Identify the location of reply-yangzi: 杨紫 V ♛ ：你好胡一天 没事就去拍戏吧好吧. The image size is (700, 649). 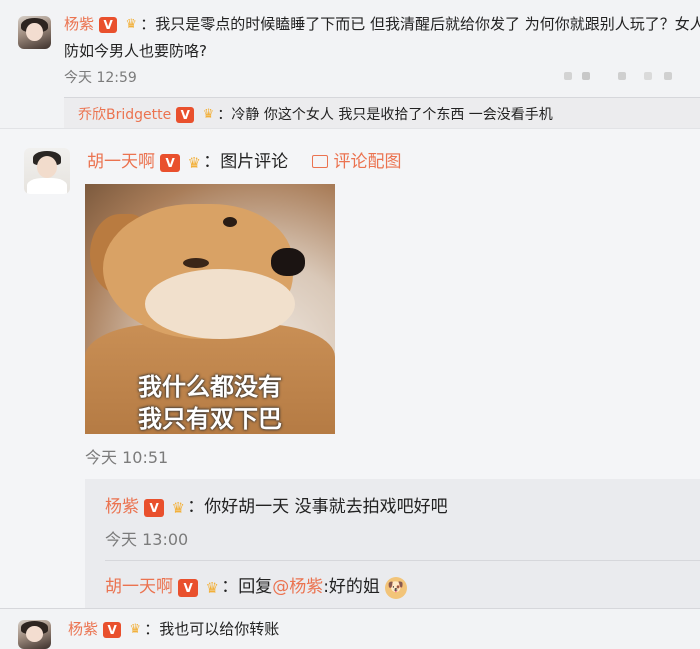
(276, 504).